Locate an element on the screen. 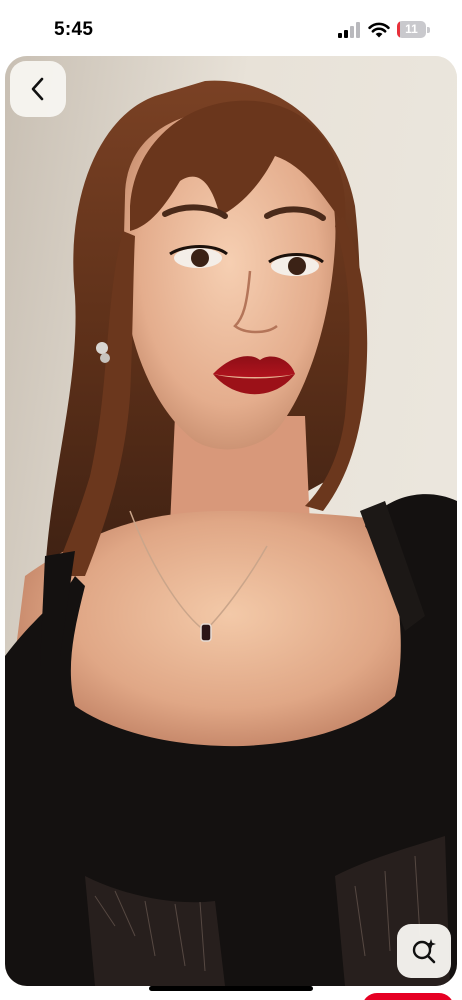 The height and width of the screenshot is (1000, 462). wifi-icon is located at coordinates (379, 30).